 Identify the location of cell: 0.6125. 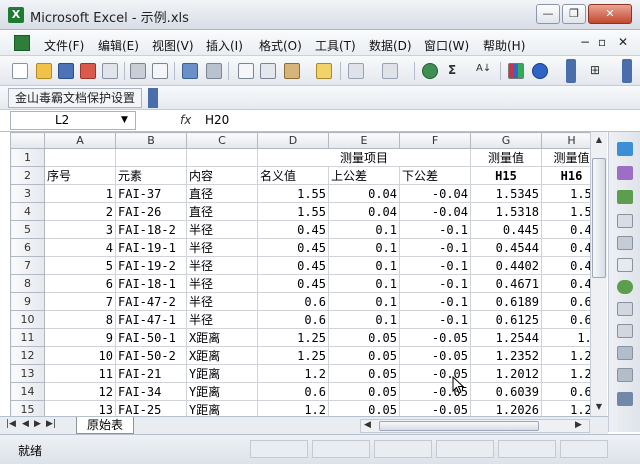
(506, 319).